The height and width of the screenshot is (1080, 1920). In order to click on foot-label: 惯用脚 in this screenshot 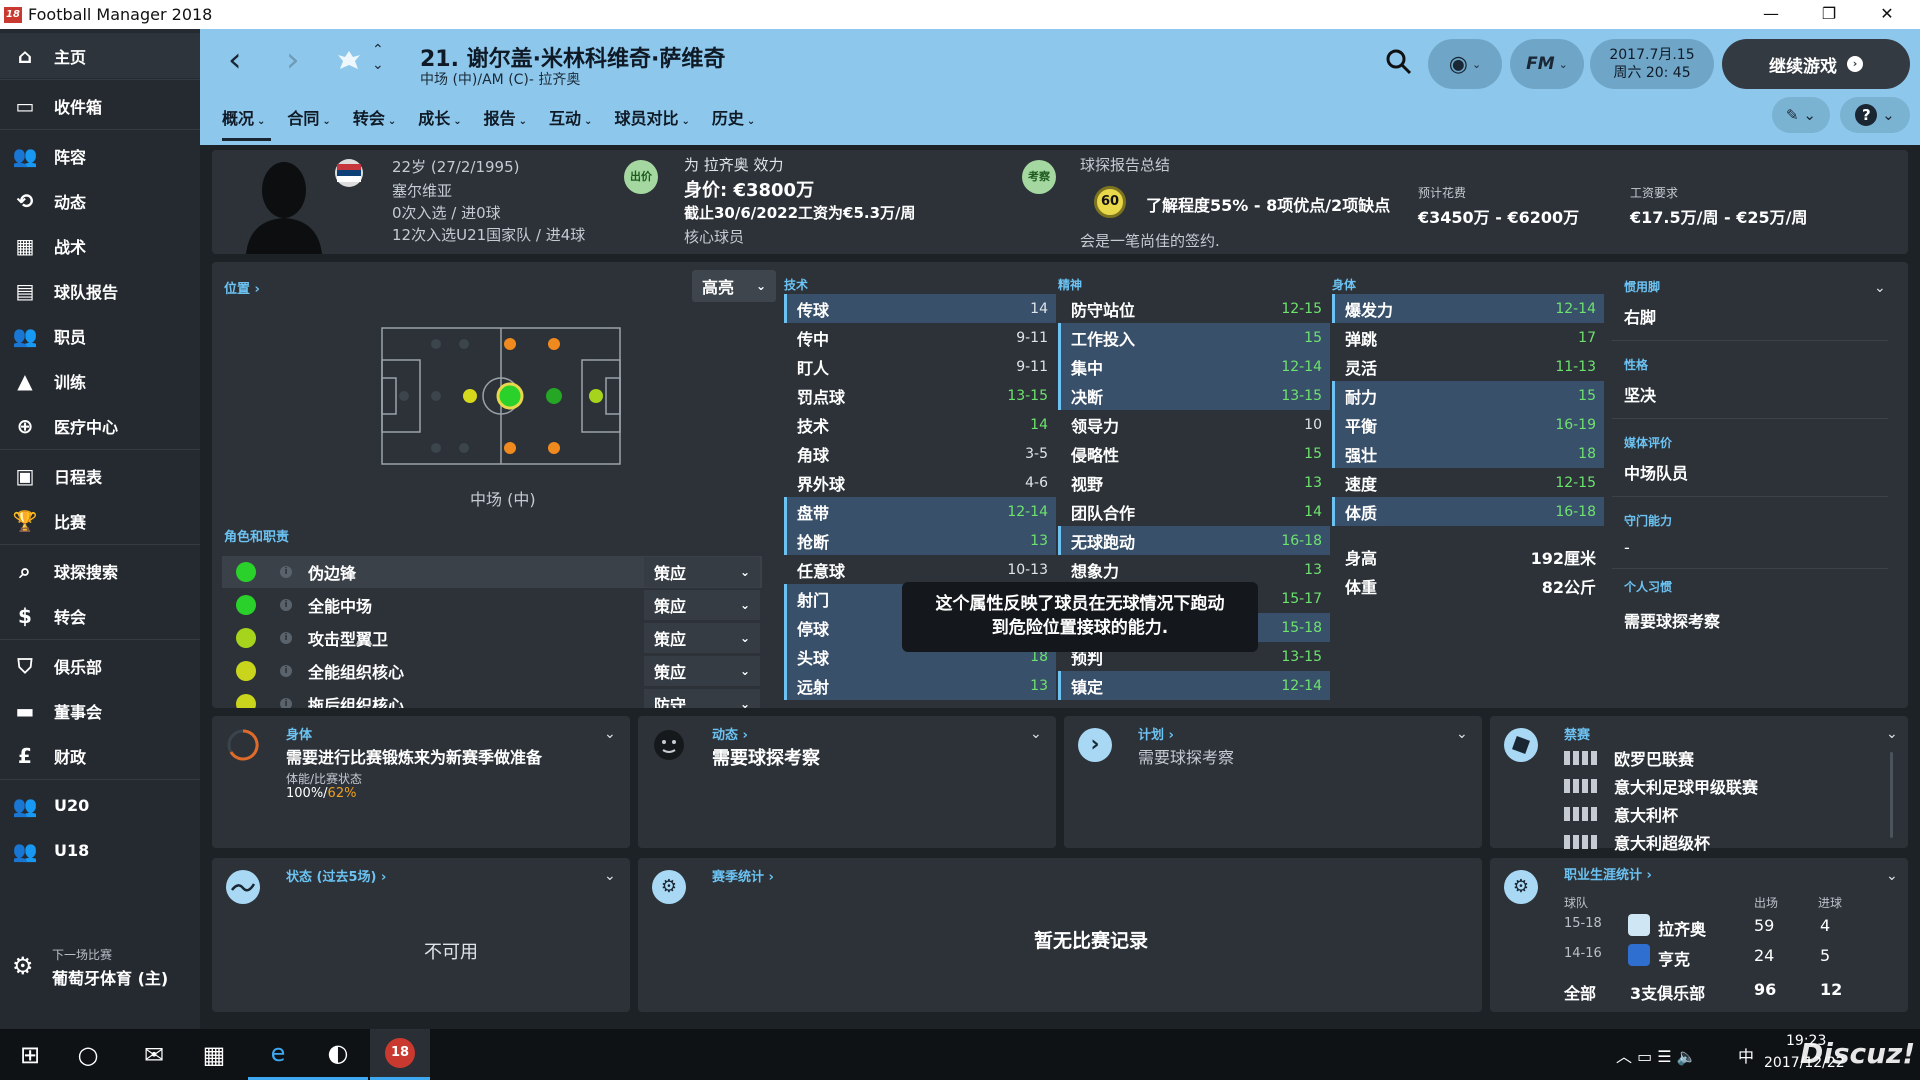, I will do `click(1642, 287)`.